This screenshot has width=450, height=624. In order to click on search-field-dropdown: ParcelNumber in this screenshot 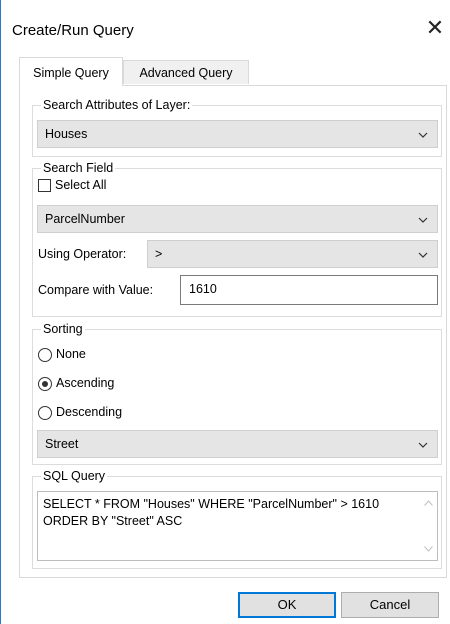, I will do `click(237, 219)`.